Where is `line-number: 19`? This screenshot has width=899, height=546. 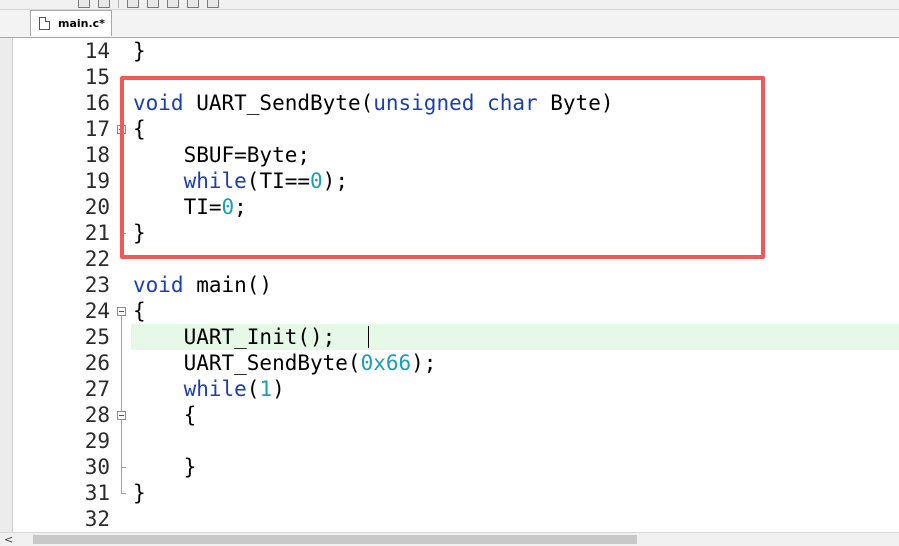
line-number: 19 is located at coordinates (97, 181).